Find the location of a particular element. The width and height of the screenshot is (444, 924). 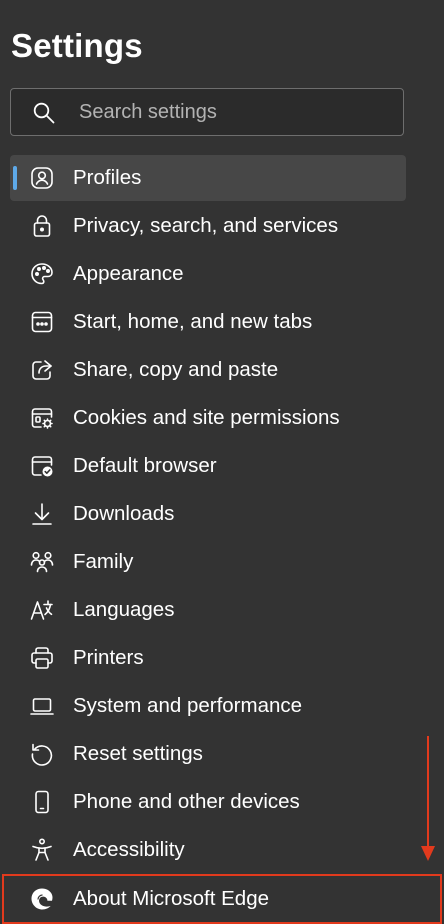

default-browser-icon is located at coordinates (42, 466).